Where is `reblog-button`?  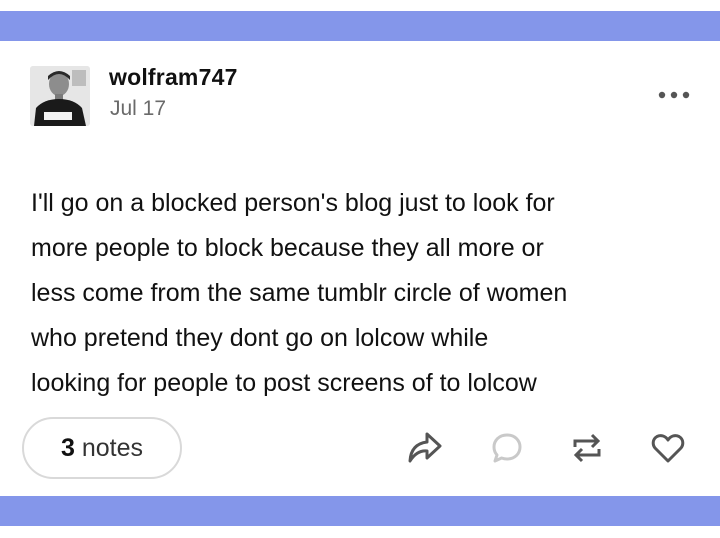
reblog-button is located at coordinates (587, 448).